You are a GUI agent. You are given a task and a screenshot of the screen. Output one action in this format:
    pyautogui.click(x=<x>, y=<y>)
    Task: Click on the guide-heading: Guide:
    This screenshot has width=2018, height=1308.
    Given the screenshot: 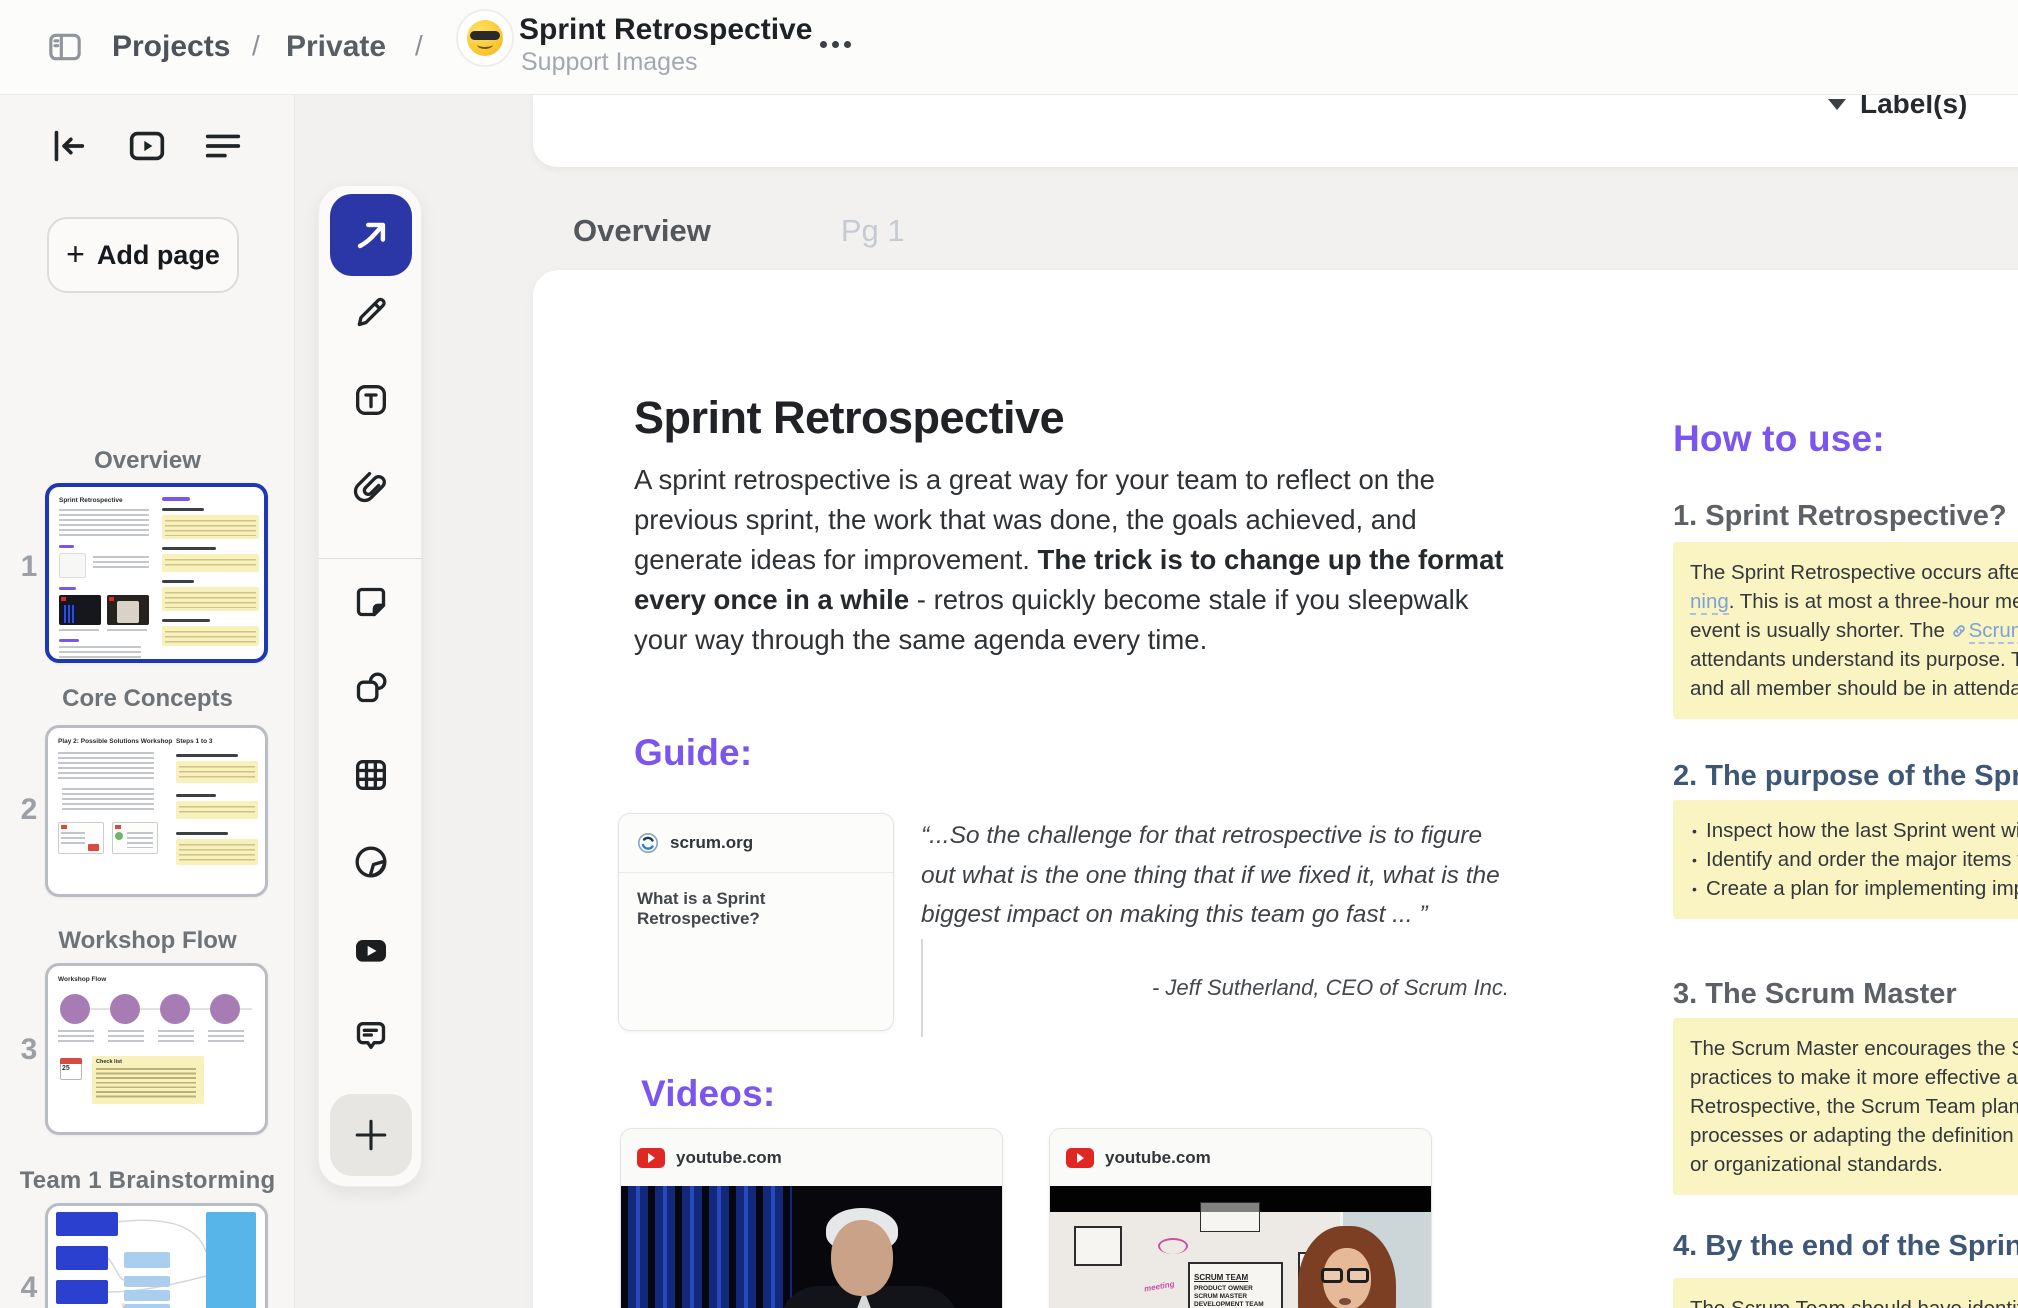 What is the action you would take?
    pyautogui.click(x=693, y=752)
    